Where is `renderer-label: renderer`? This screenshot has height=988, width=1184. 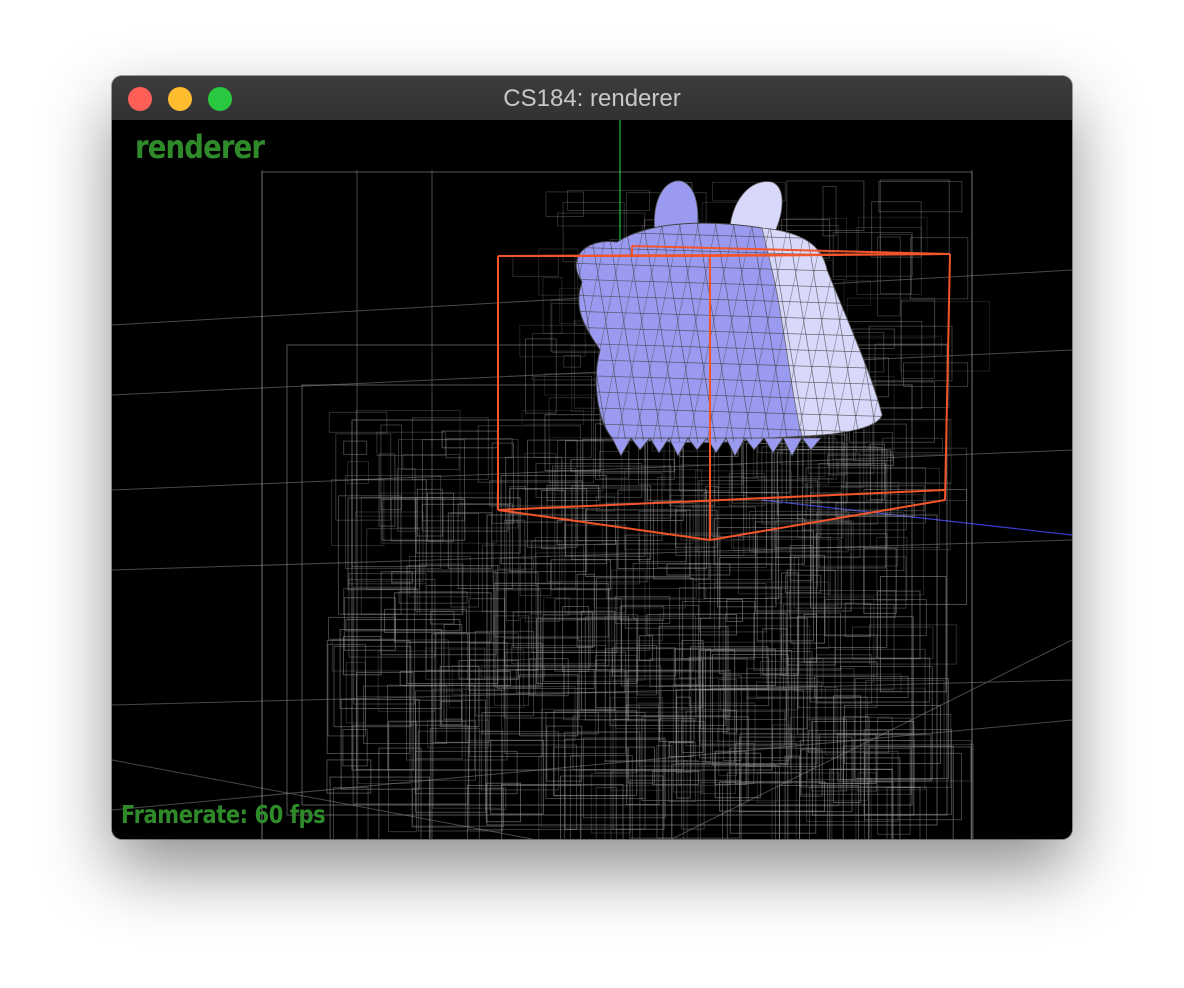 renderer-label: renderer is located at coordinates (200, 147).